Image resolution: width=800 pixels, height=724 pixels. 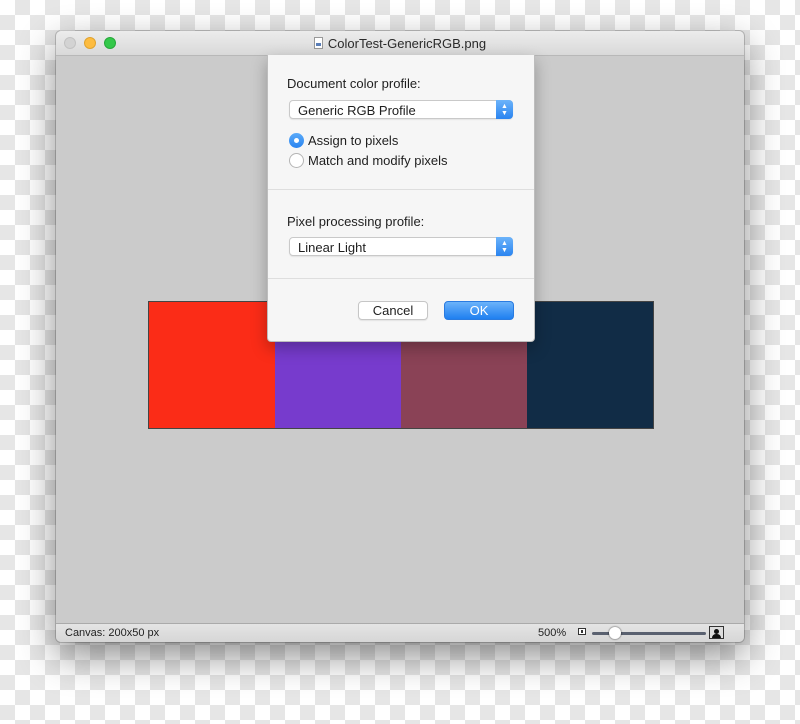 I want to click on window-title-text: ColorTest-GenericRGB.png, so click(x=407, y=43).